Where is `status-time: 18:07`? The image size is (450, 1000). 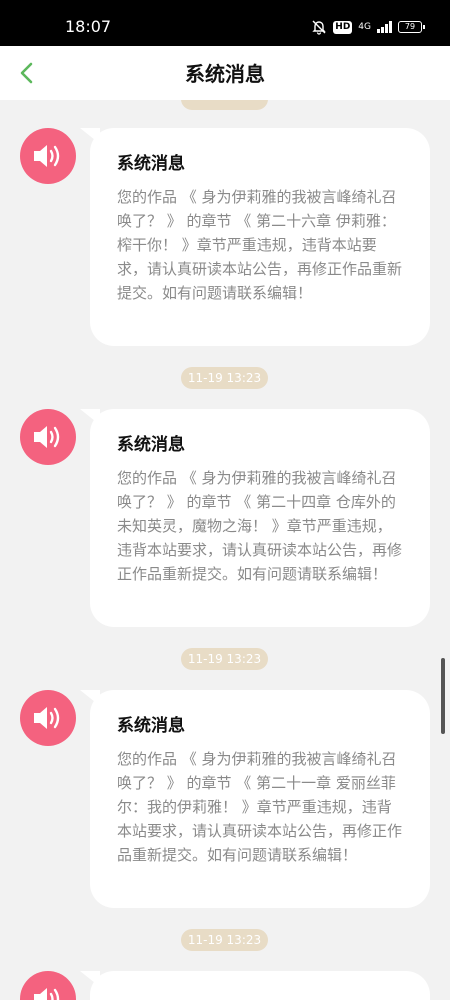 status-time: 18:07 is located at coordinates (88, 26).